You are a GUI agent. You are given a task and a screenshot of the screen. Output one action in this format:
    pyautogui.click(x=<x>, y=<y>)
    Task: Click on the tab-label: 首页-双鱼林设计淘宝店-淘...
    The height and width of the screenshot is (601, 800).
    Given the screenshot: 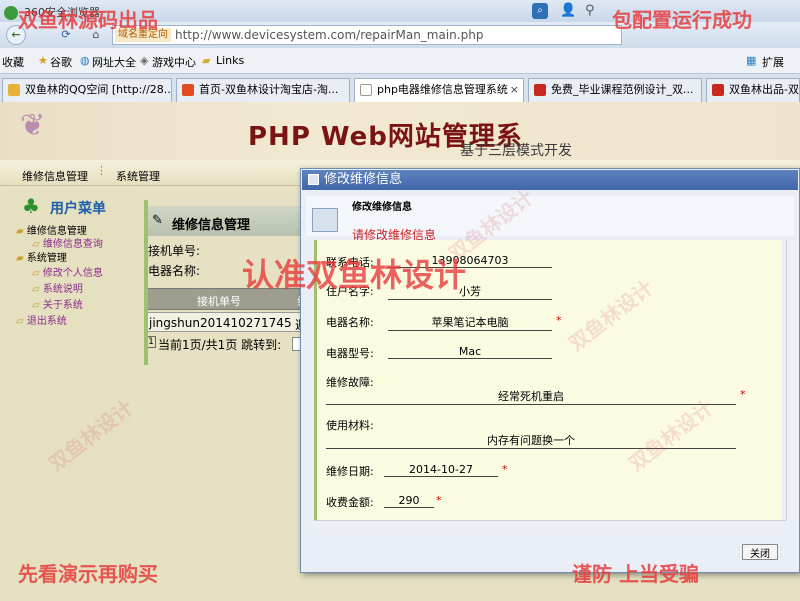 What is the action you would take?
    pyautogui.click(x=269, y=89)
    